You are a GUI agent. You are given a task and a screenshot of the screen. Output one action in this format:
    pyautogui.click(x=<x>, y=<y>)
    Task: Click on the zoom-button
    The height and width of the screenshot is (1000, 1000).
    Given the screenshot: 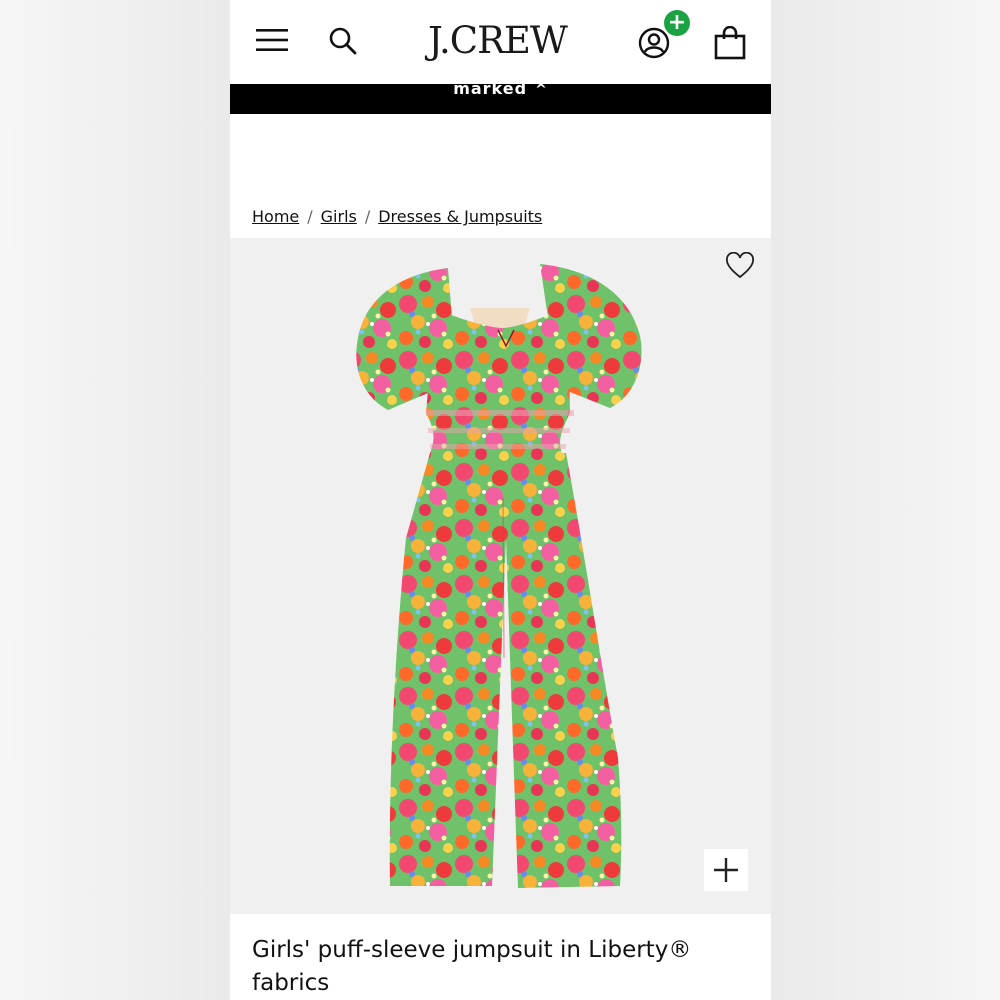 What is the action you would take?
    pyautogui.click(x=726, y=870)
    